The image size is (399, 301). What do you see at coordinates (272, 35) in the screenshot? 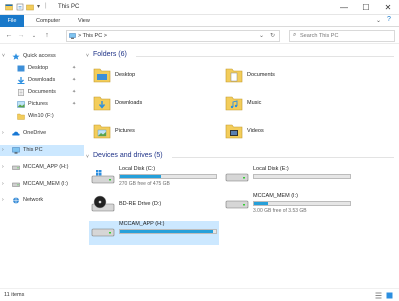
I see `refresh-icon: ↻` at bounding box center [272, 35].